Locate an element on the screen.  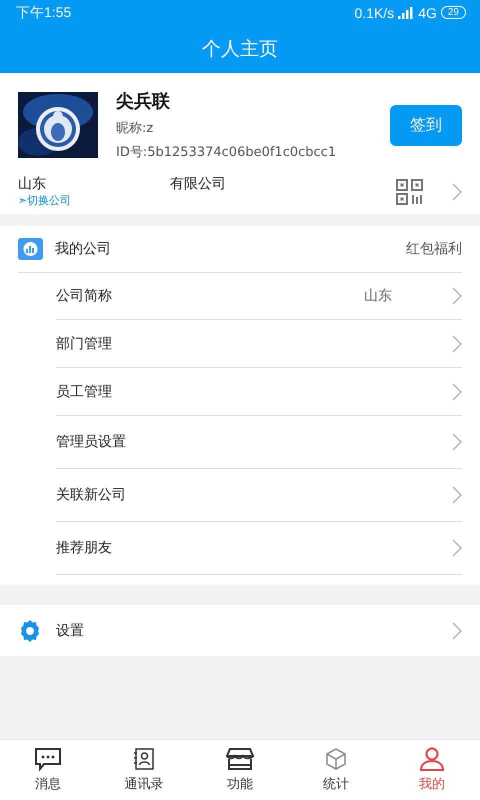
chat-bubble-icon is located at coordinates (48, 759).